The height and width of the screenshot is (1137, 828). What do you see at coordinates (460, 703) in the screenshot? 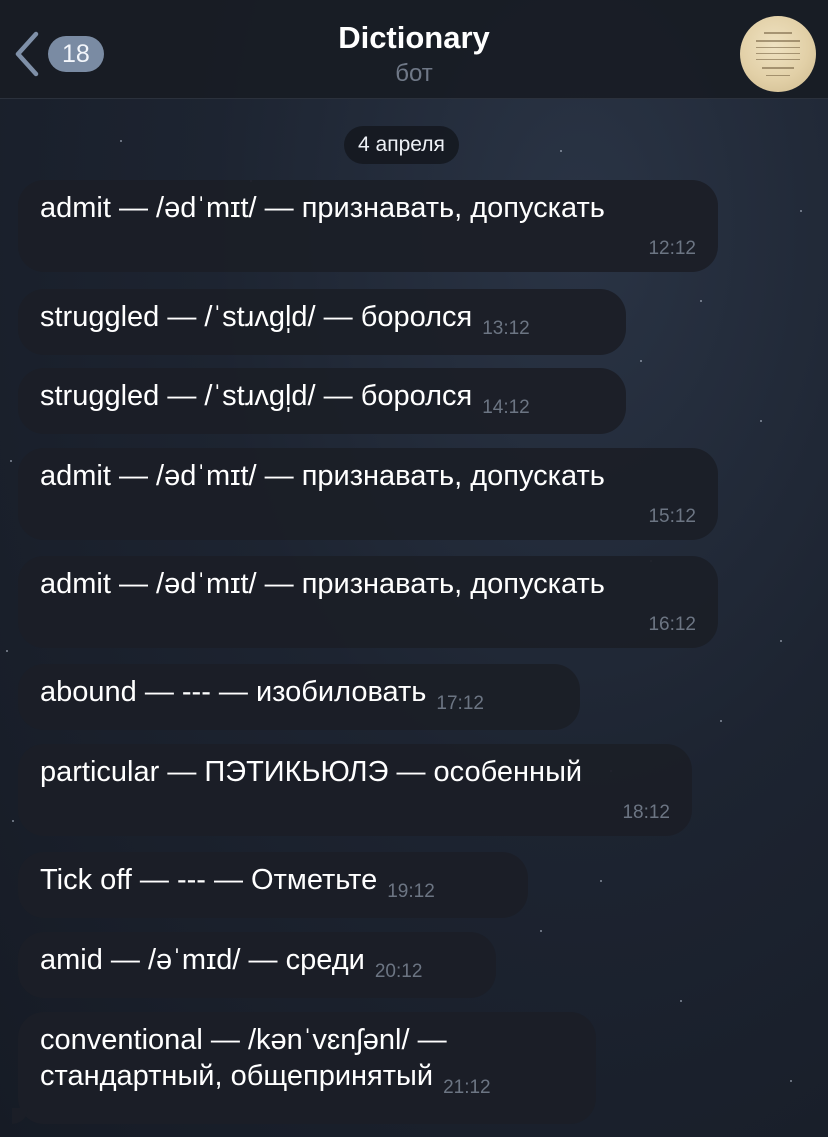
I see `message-time: 17:12` at bounding box center [460, 703].